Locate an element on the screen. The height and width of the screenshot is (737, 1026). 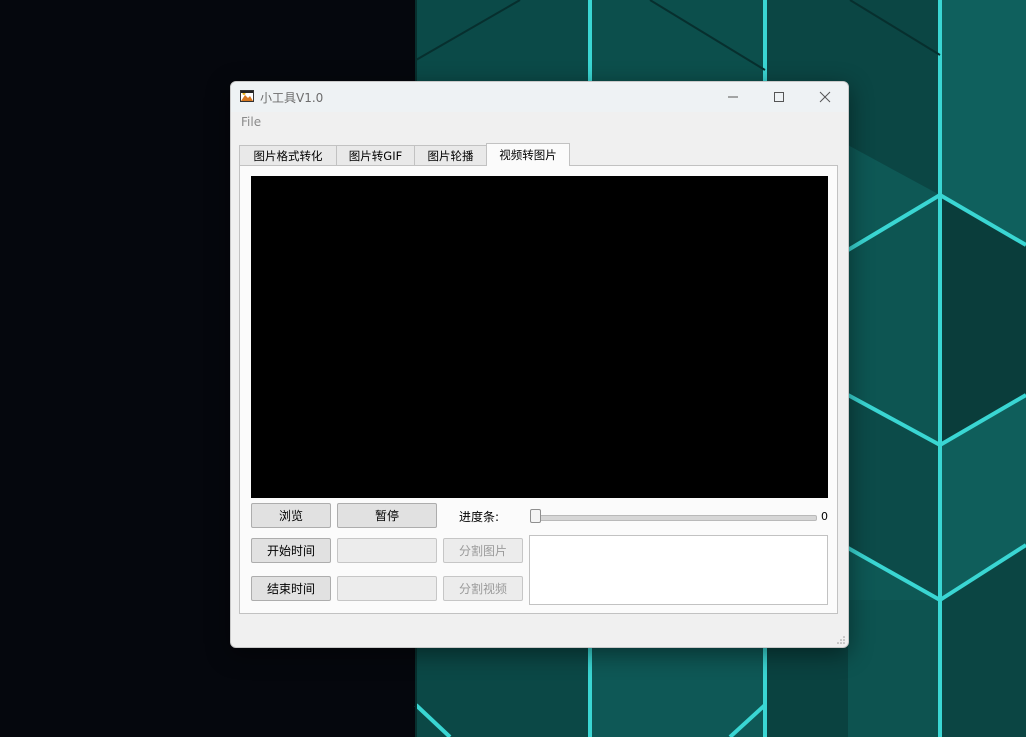
output-textbox is located at coordinates (678, 570).